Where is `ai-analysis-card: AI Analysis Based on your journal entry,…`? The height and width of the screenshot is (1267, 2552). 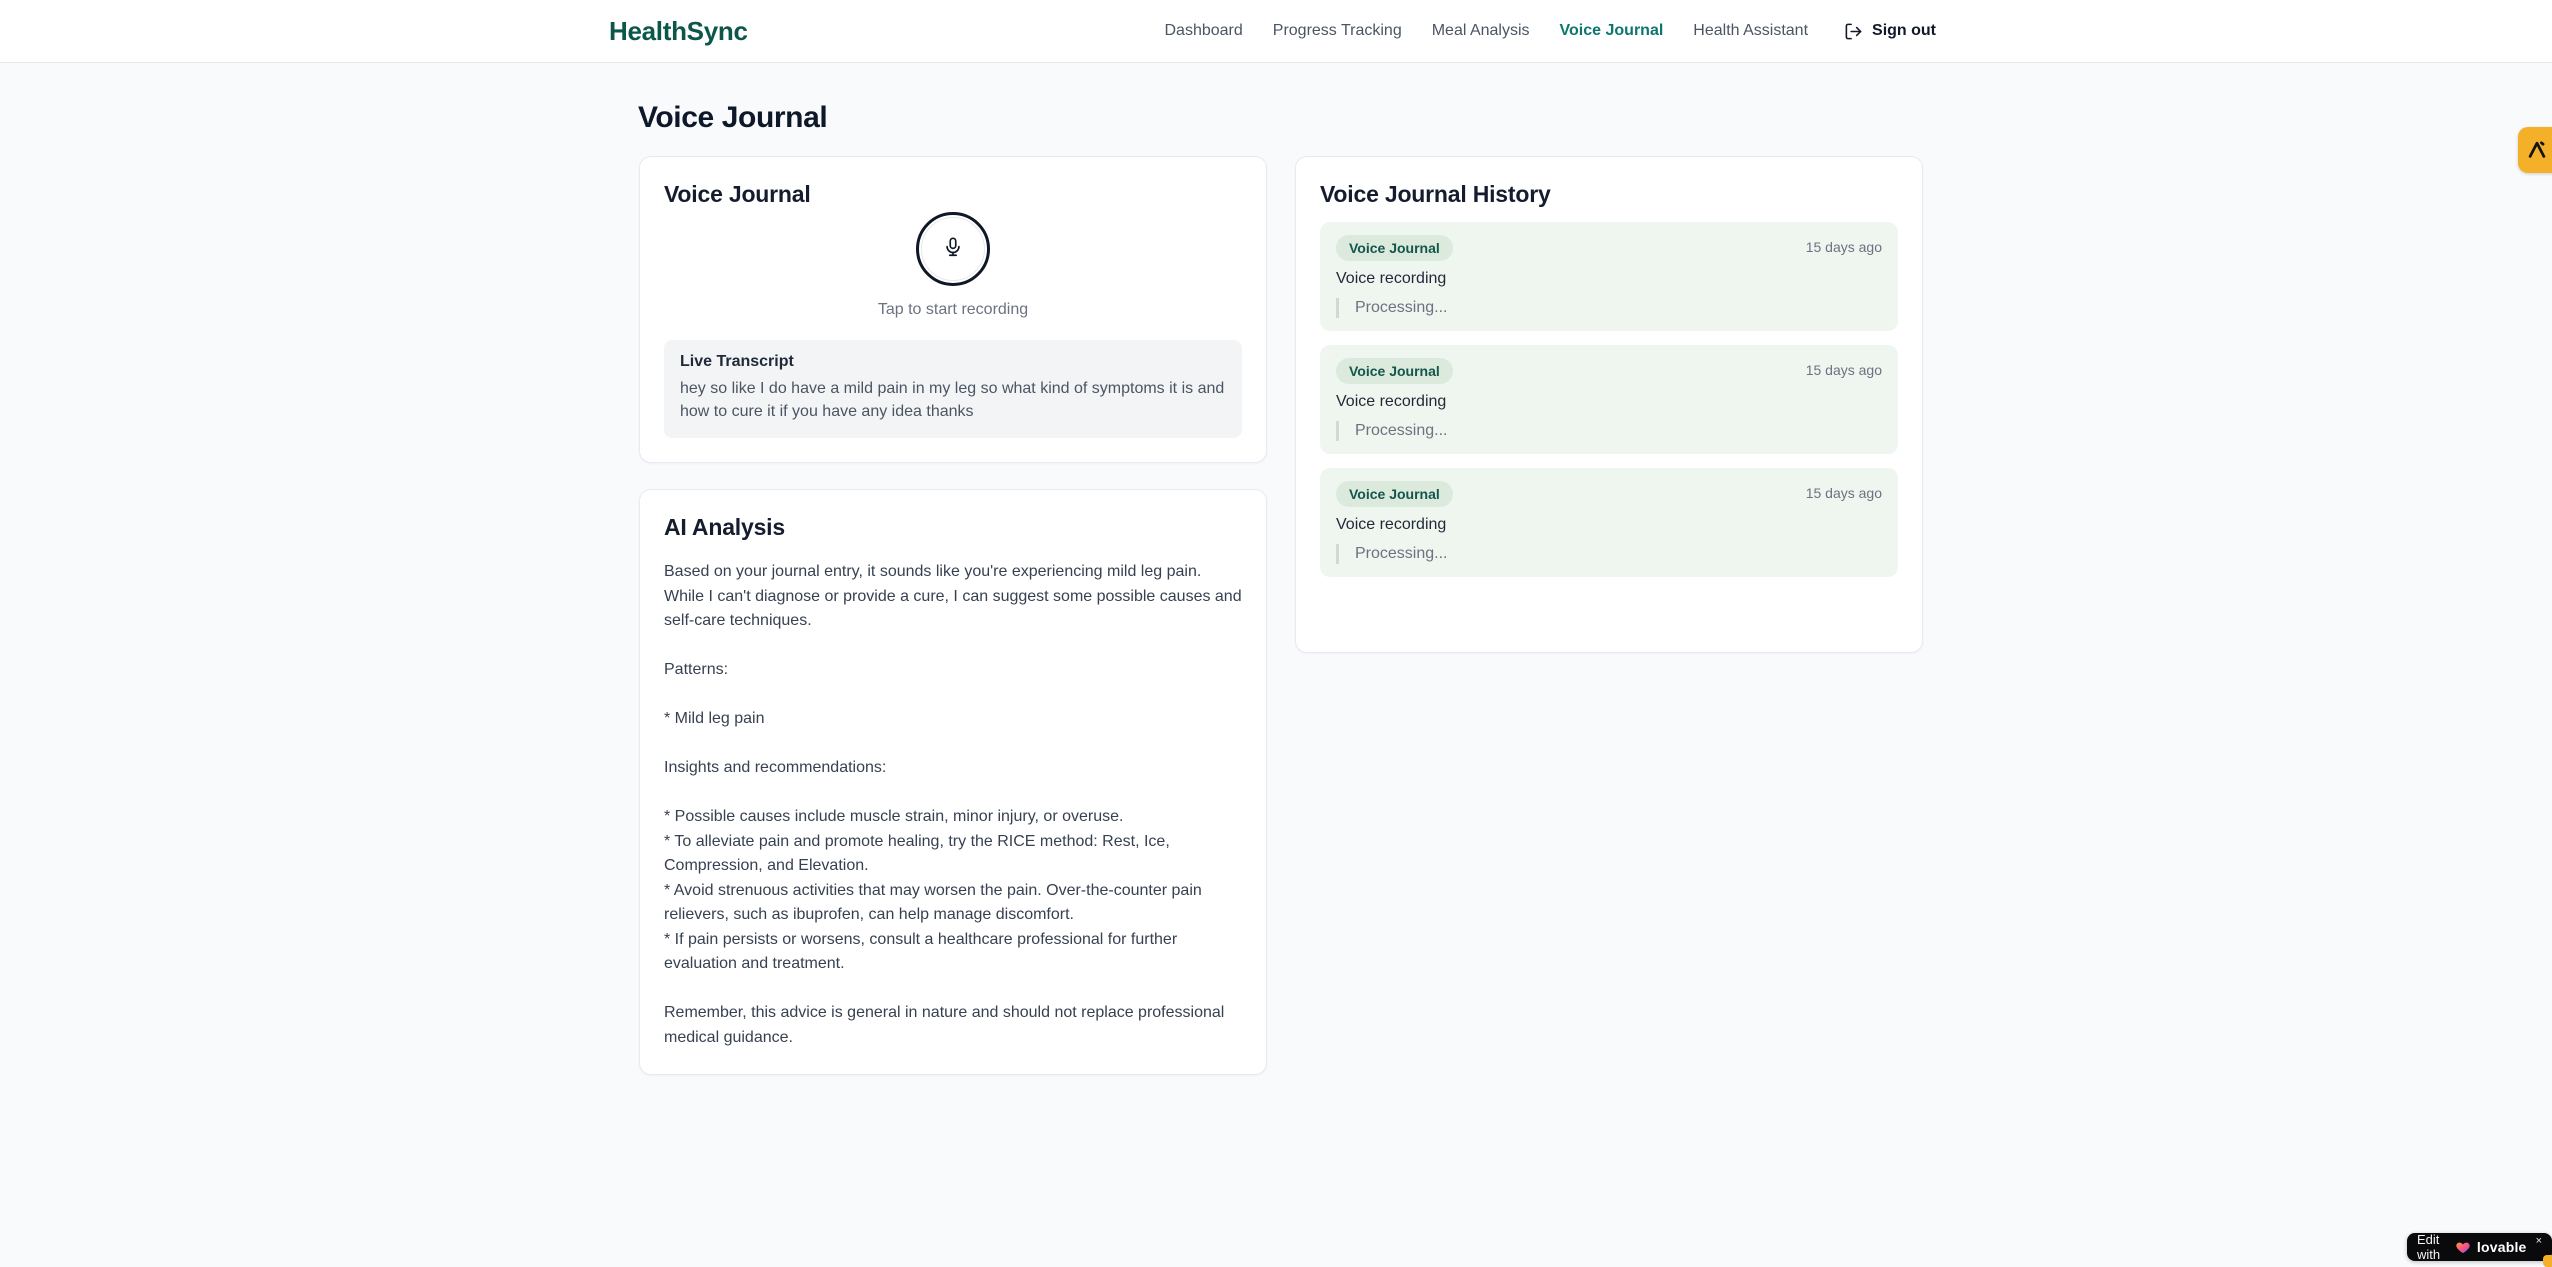
ai-analysis-card: AI Analysis Based on your journal entry,… is located at coordinates (953, 782).